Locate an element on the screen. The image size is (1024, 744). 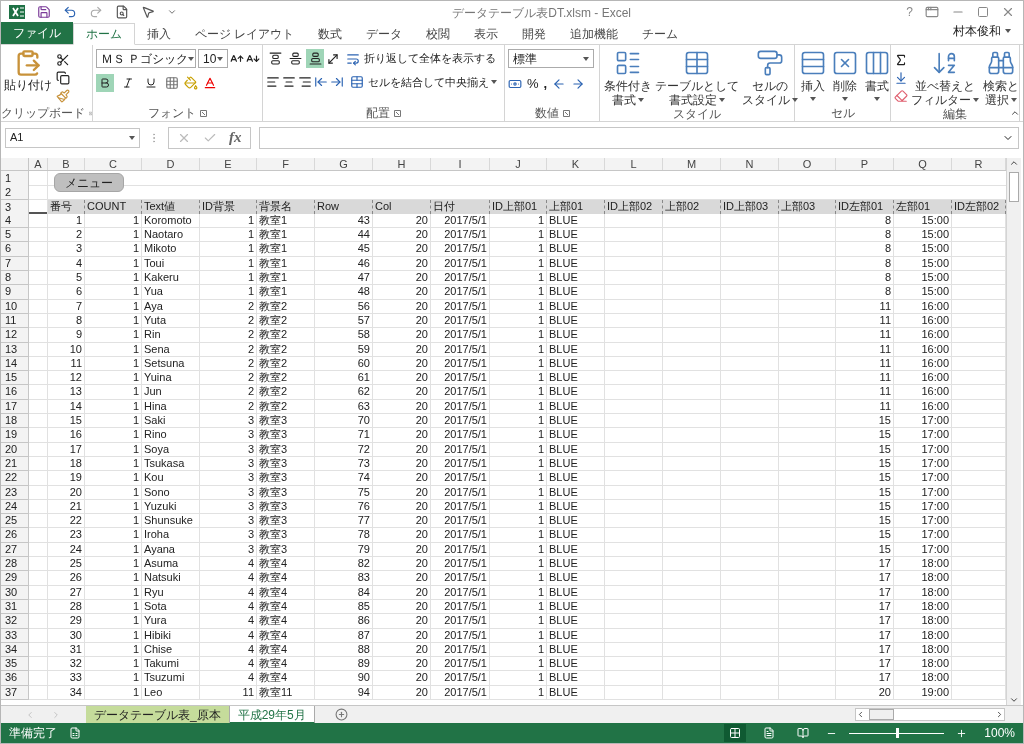
print-preview-icon is located at coordinates (122, 12).